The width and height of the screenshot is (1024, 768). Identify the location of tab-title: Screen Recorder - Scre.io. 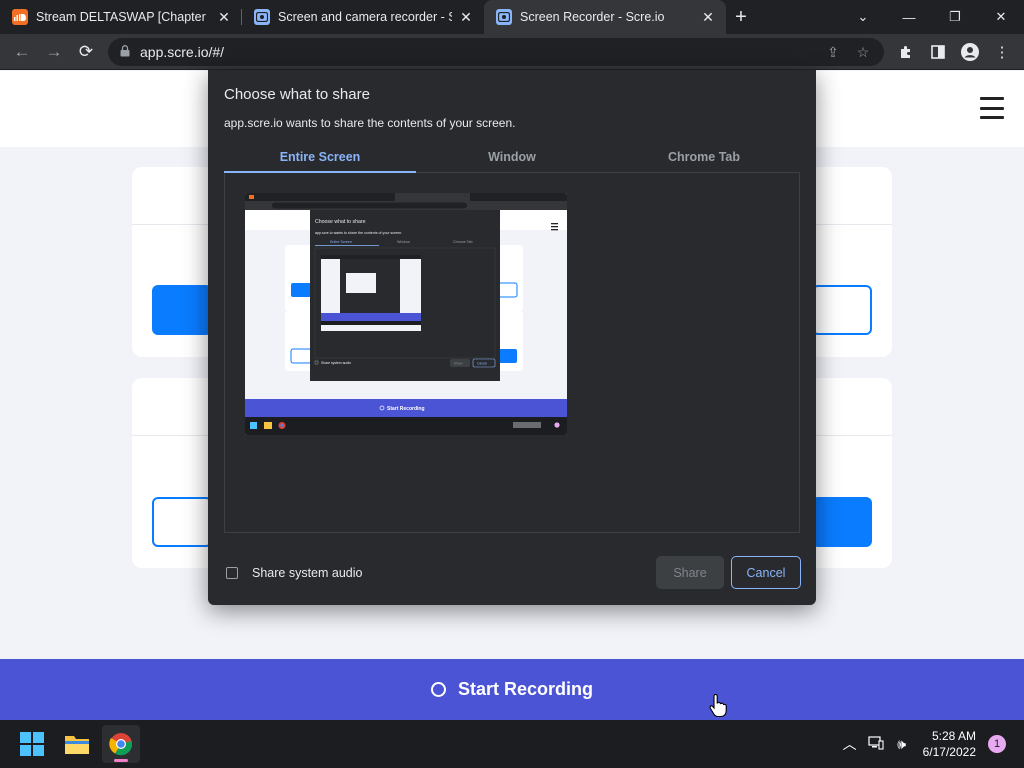
(592, 17).